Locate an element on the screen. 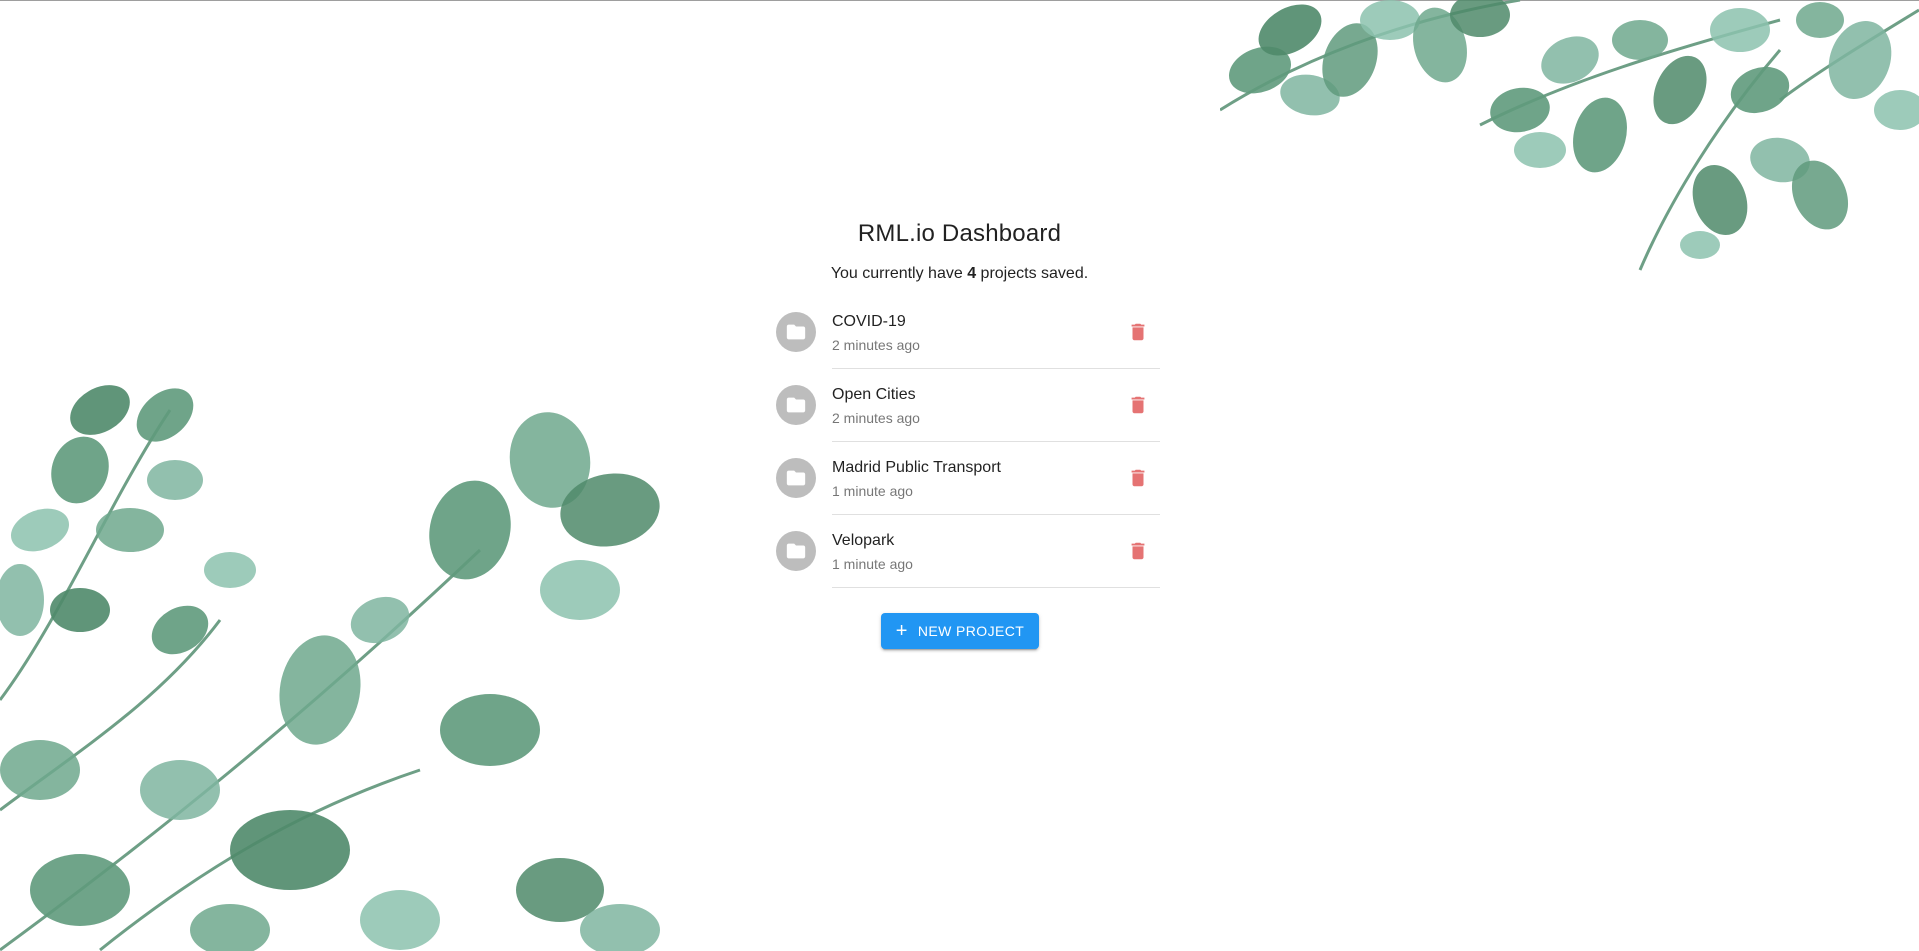 This screenshot has height=951, width=1919. project-name: Madrid Public Transport is located at coordinates (916, 467).